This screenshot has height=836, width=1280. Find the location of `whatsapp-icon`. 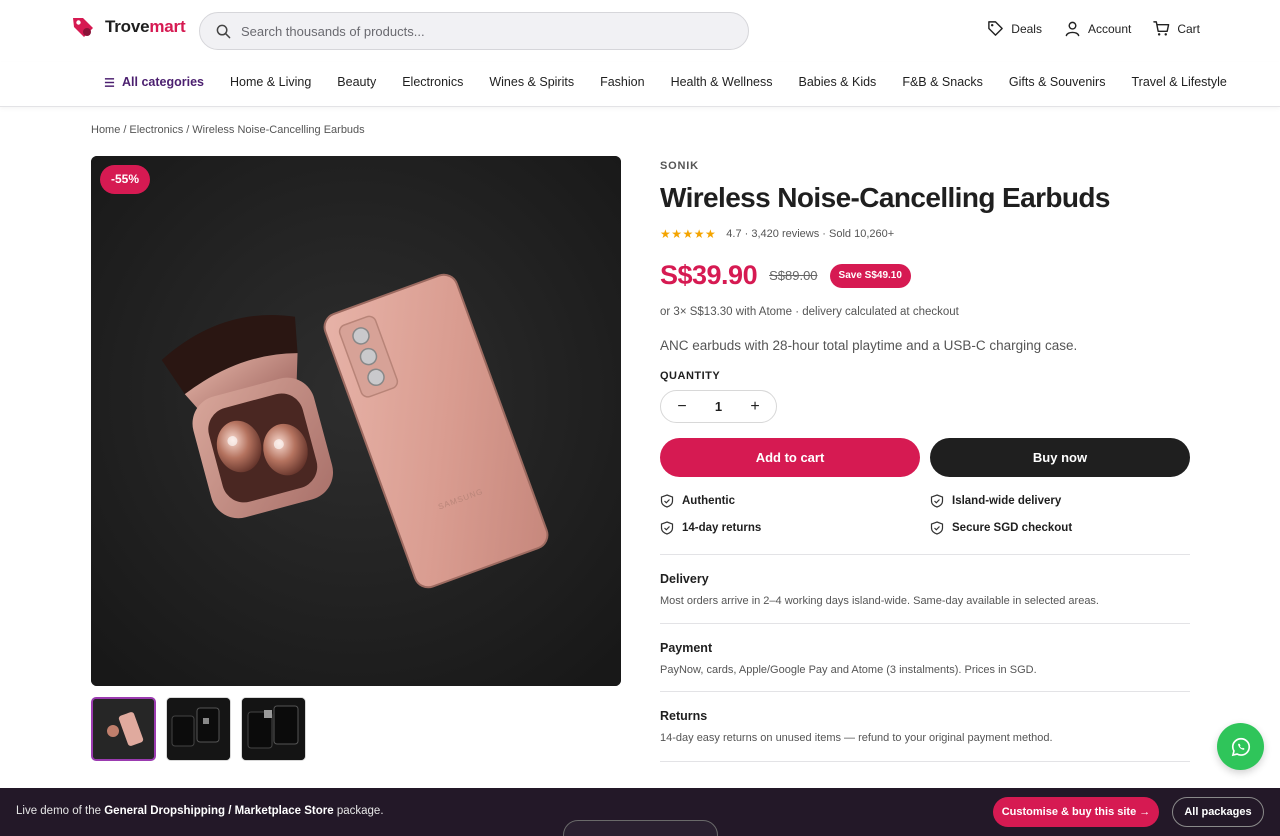

whatsapp-icon is located at coordinates (1240, 746).